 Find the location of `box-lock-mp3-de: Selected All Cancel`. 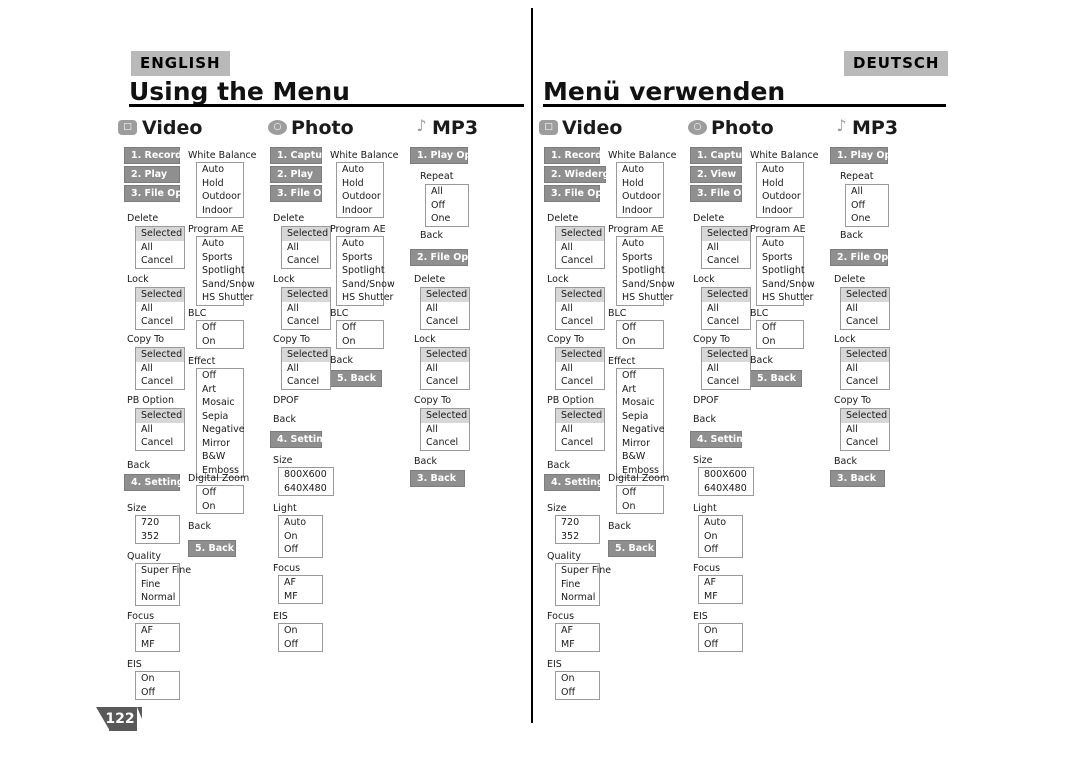

box-lock-mp3-de: Selected All Cancel is located at coordinates (865, 368).